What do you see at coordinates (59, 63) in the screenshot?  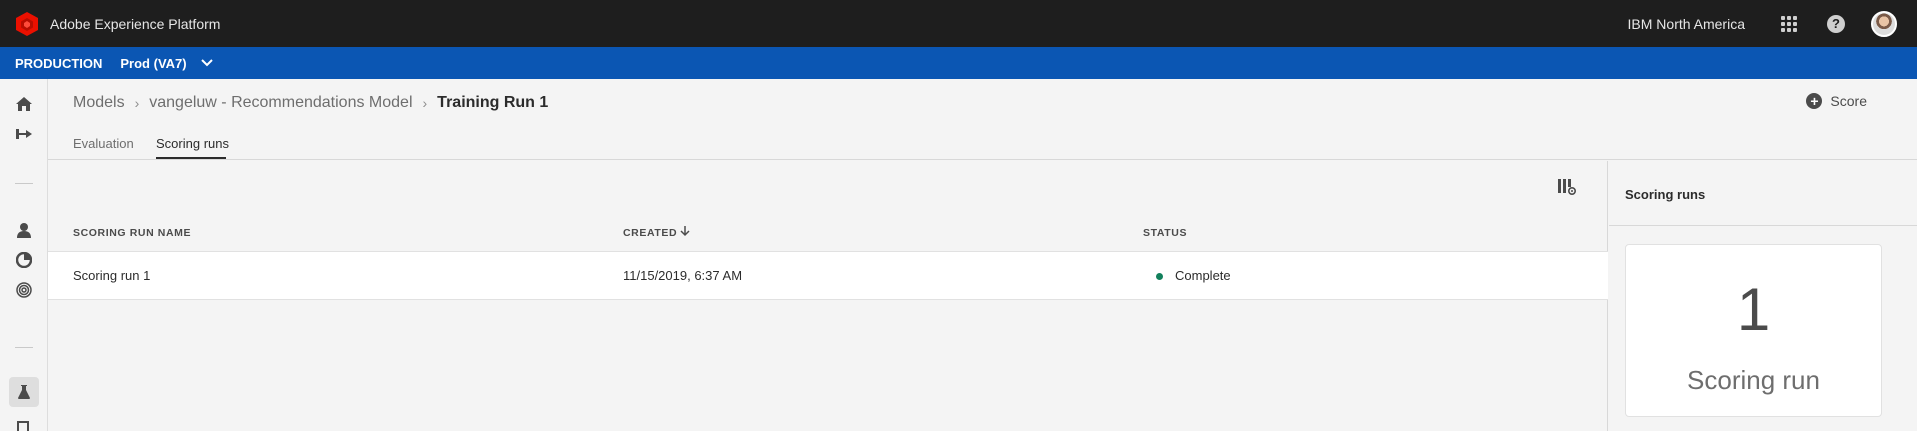 I see `environment-label: PRODUCTION` at bounding box center [59, 63].